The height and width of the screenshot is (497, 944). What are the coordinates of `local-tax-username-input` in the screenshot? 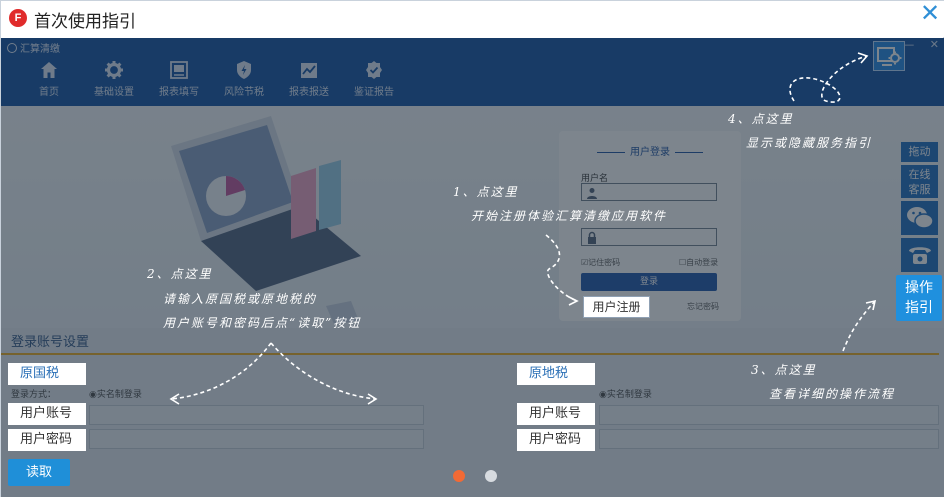 It's located at (769, 415).